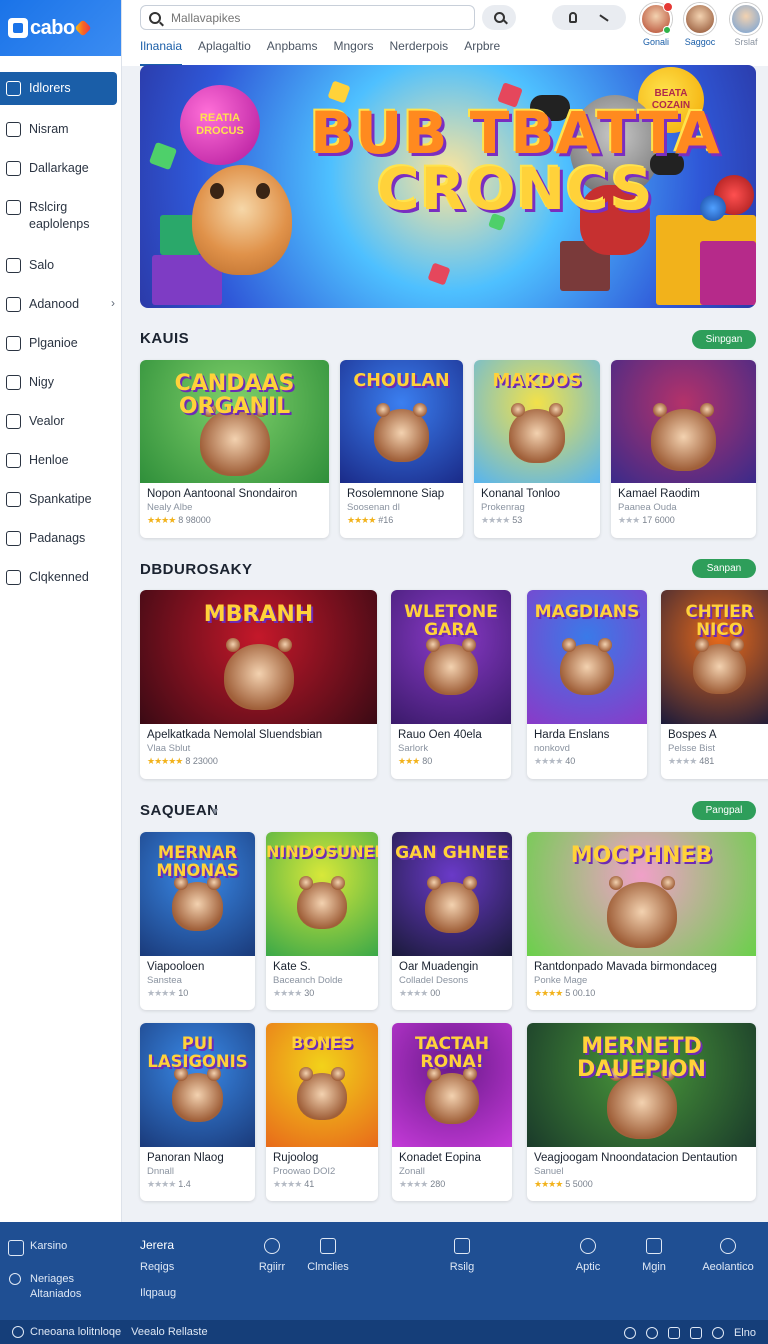  Describe the element at coordinates (714, 657) in the screenshot. I see `game-thumbnail: CHTIER NICO` at that location.